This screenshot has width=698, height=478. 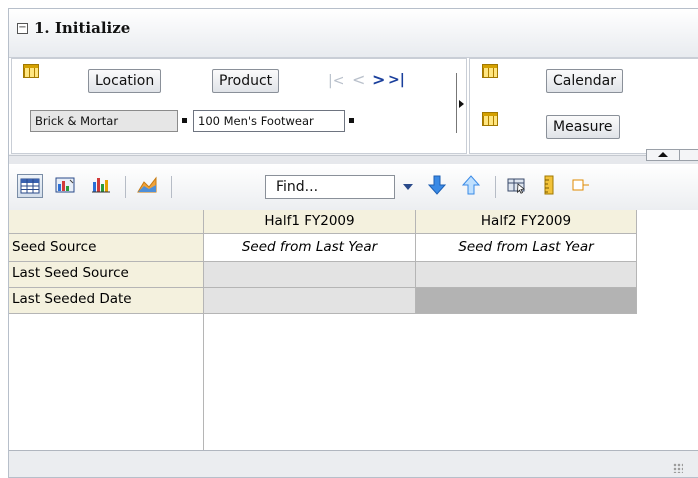 What do you see at coordinates (106, 275) in the screenshot?
I see `row-header: Last Seed Source` at bounding box center [106, 275].